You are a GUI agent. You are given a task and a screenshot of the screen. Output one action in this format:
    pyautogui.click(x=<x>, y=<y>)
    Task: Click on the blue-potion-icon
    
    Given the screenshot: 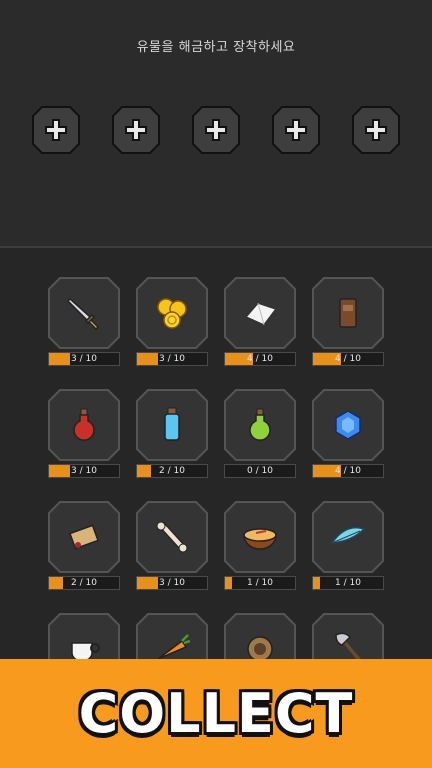 What is the action you would take?
    pyautogui.click(x=172, y=425)
    